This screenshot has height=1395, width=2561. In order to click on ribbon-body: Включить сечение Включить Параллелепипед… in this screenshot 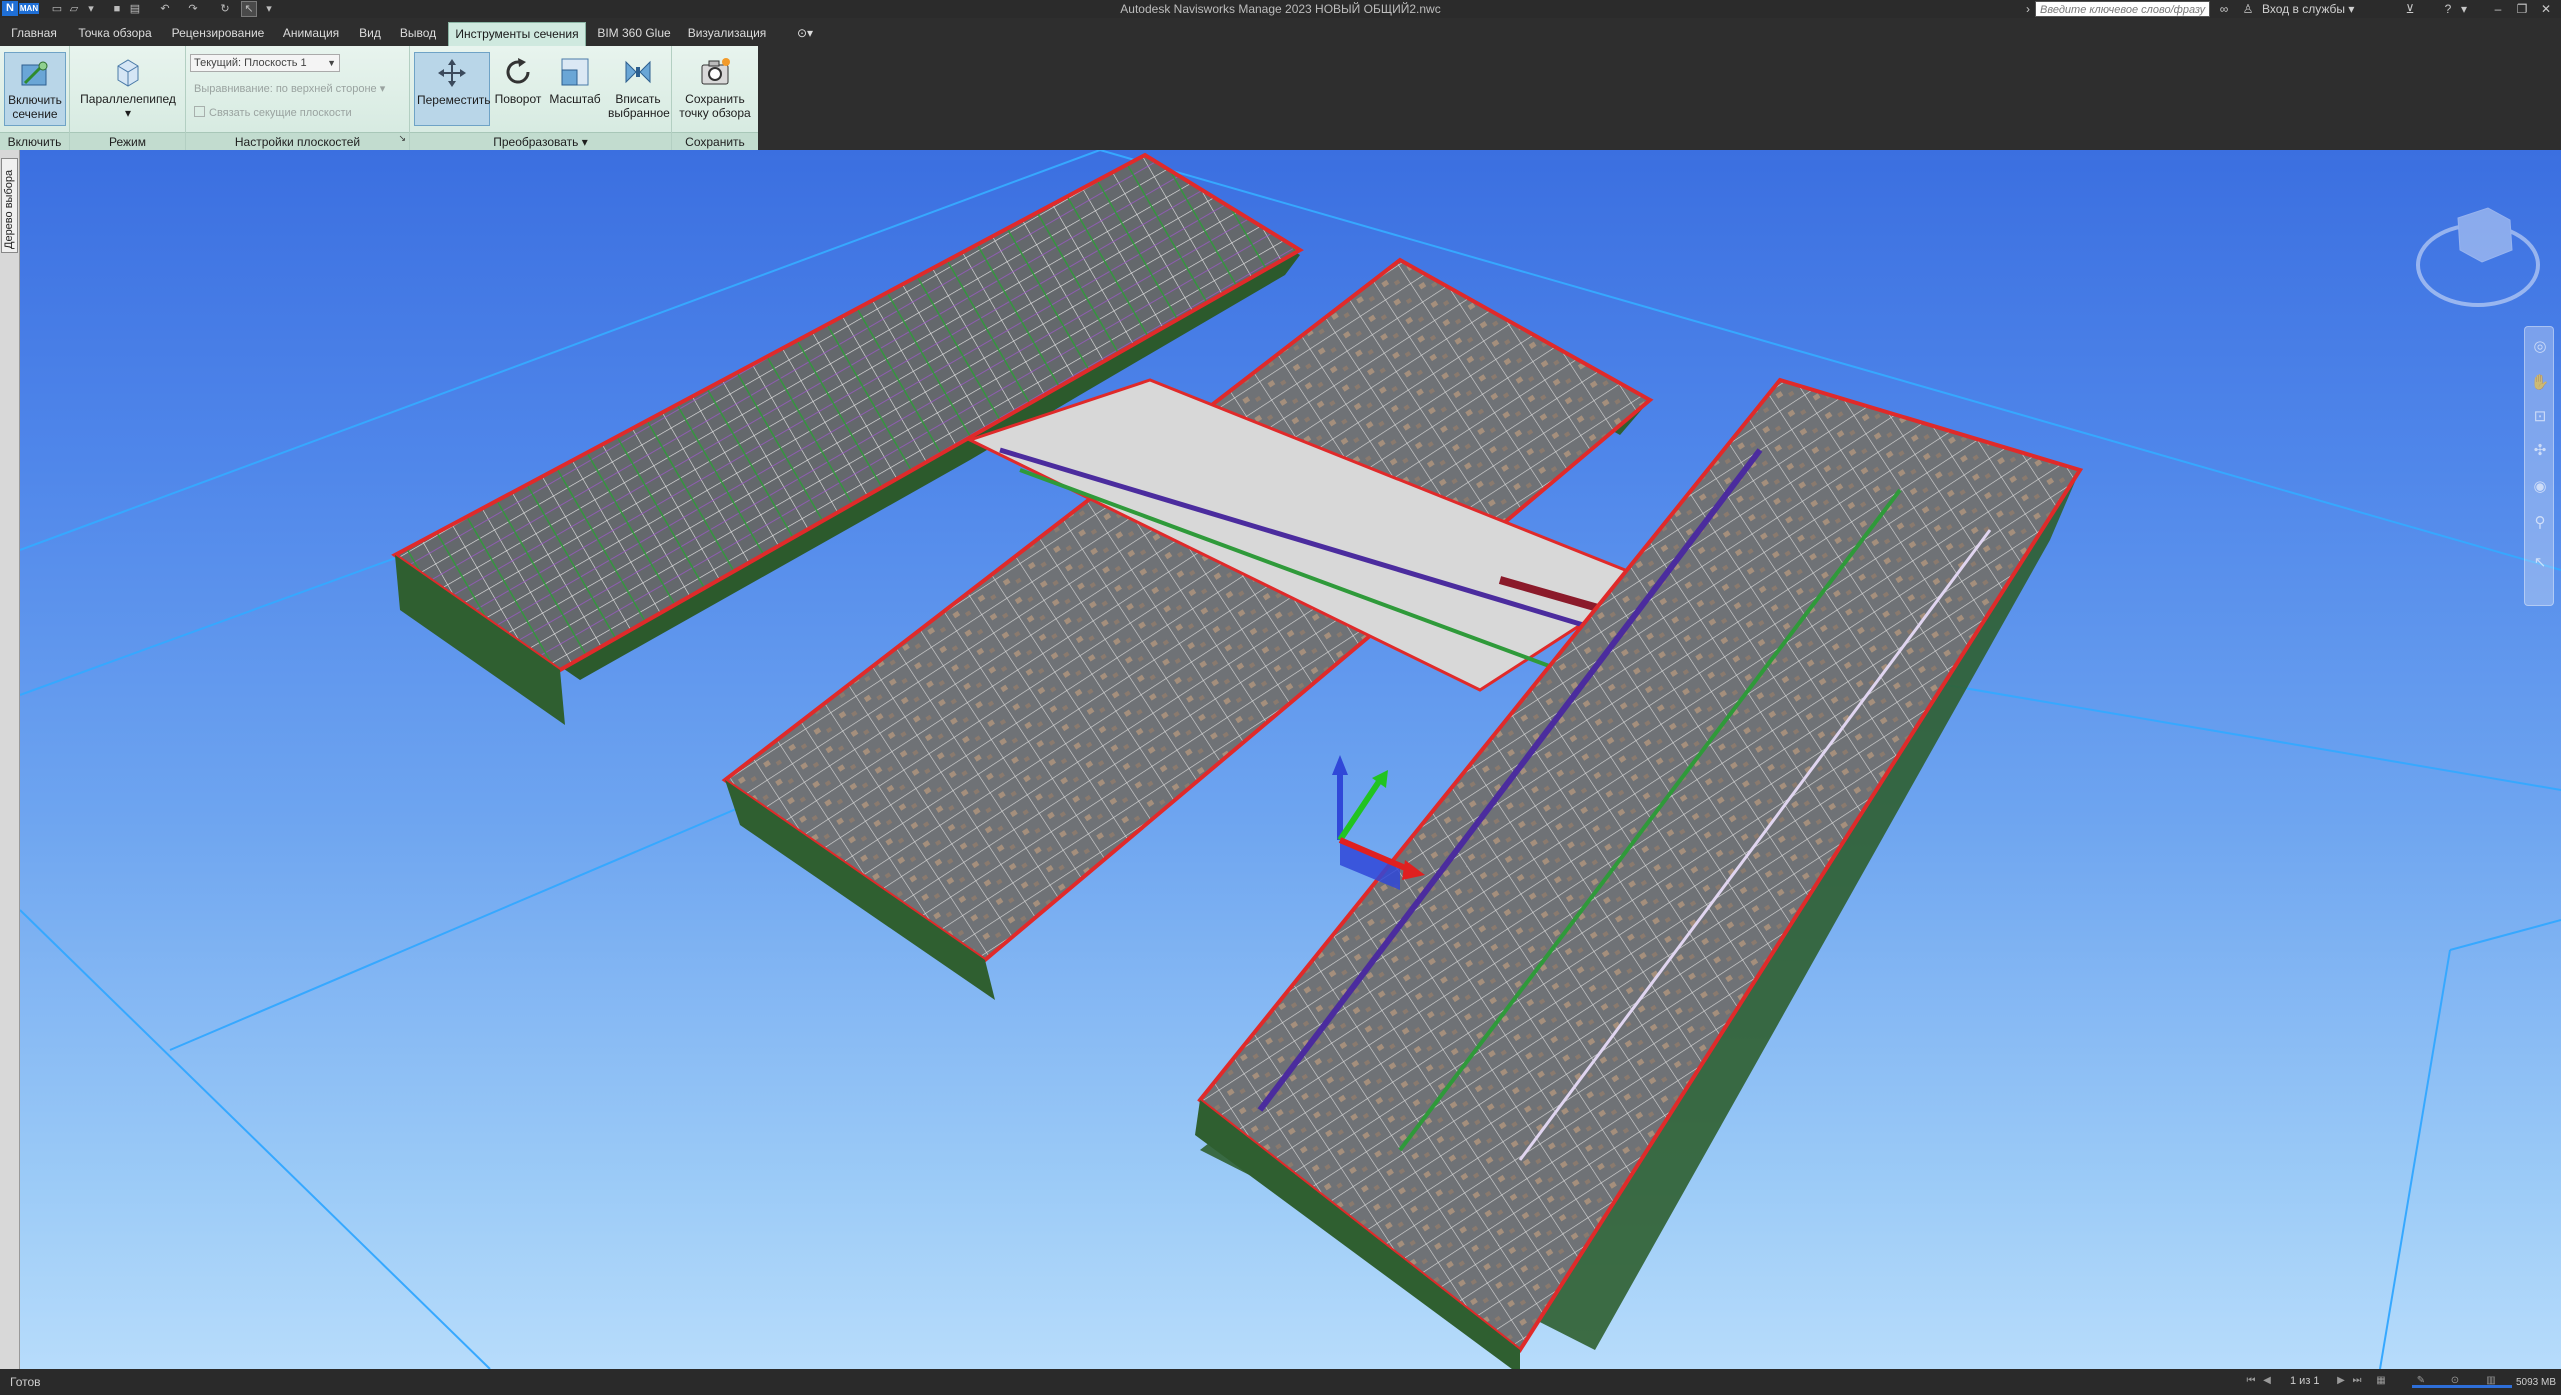, I will do `click(379, 98)`.